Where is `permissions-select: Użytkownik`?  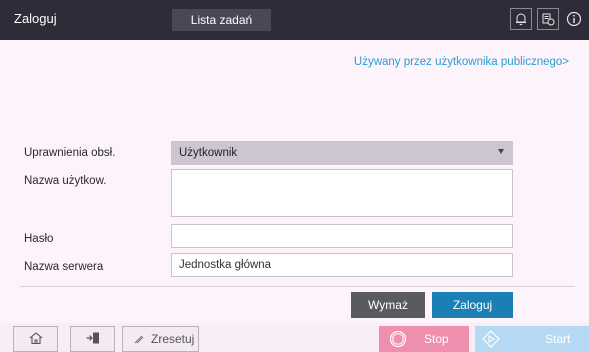 permissions-select: Użytkownik is located at coordinates (342, 153).